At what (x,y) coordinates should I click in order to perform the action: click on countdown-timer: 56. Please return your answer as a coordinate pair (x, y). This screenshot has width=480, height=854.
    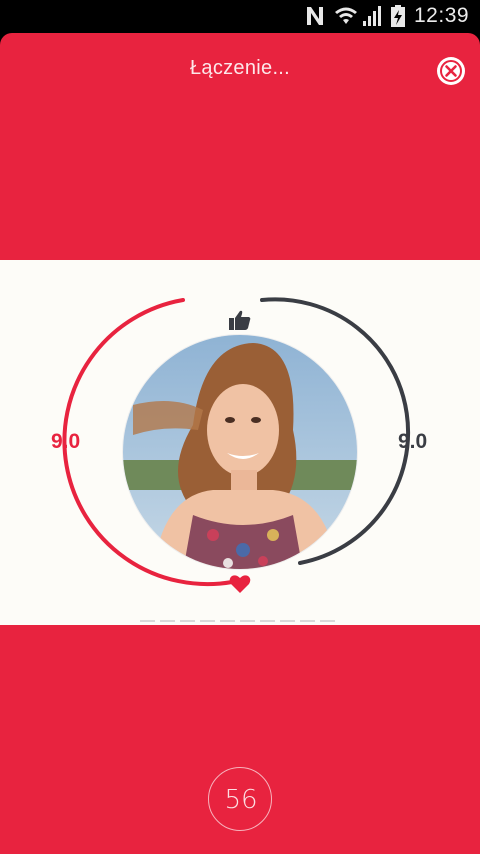
    Looking at the image, I should click on (240, 799).